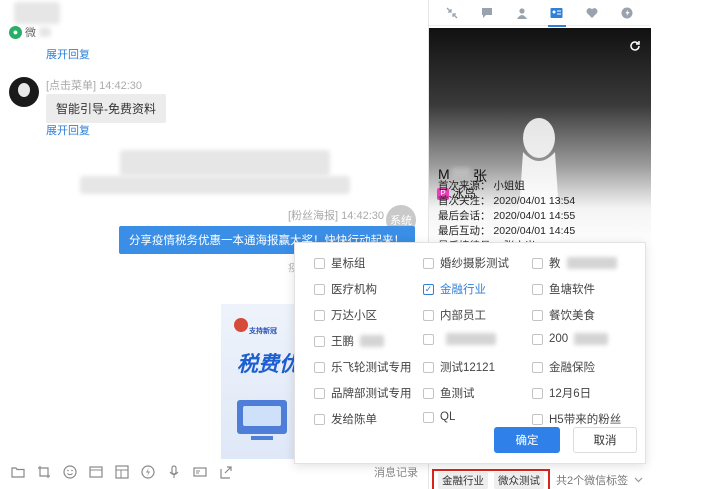  I want to click on tag-option: 乐飞轮测试专用, so click(363, 367).